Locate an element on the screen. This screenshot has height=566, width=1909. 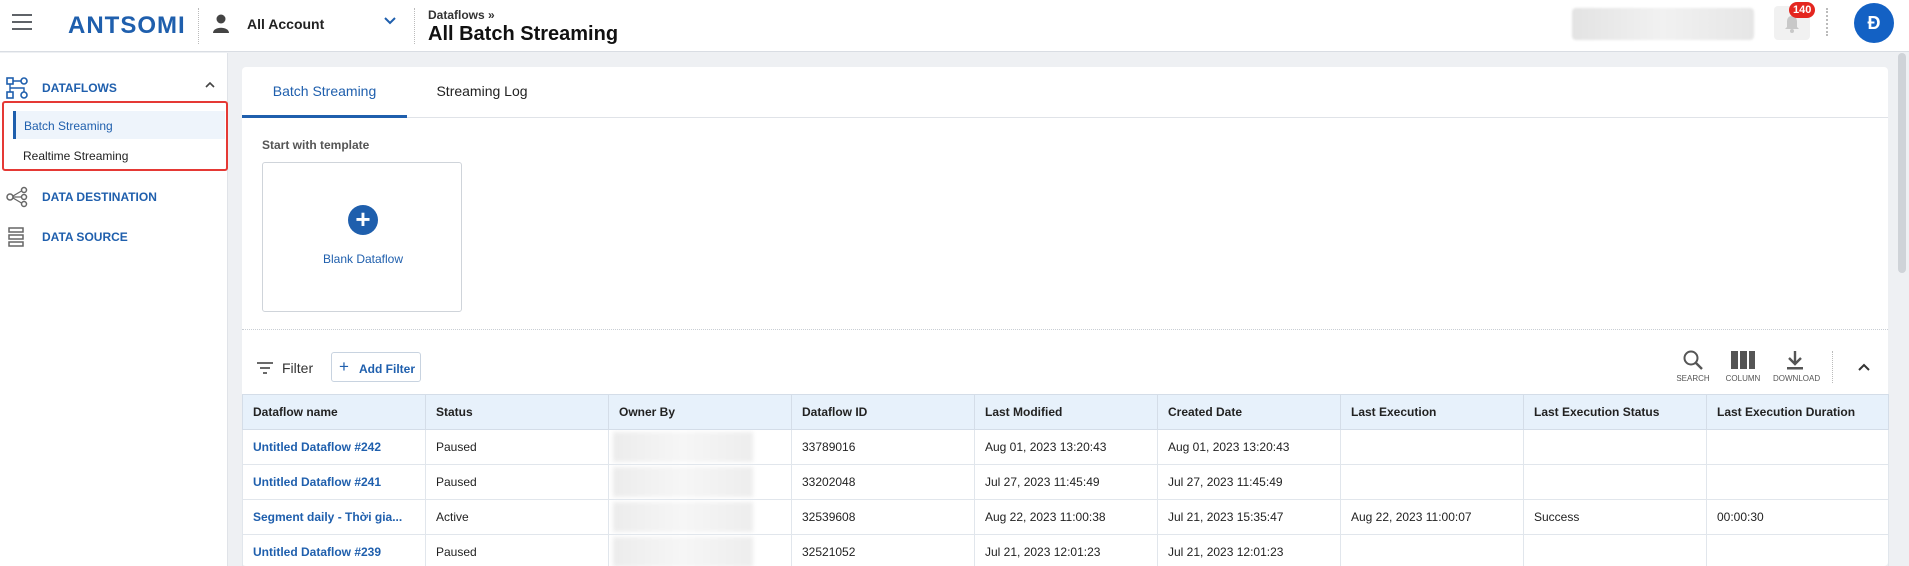
database-list-icon is located at coordinates (16, 237).